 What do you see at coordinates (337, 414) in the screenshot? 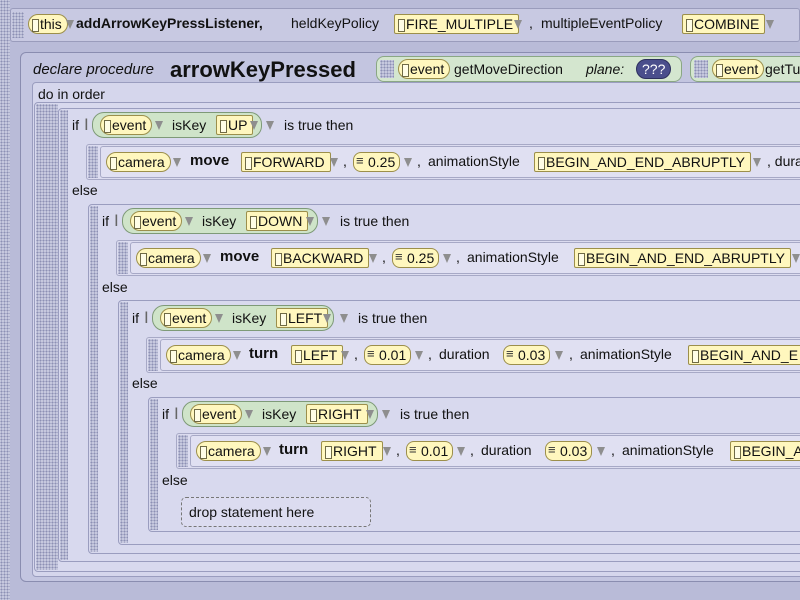
I see `key-right-tile: RIGHT` at bounding box center [337, 414].